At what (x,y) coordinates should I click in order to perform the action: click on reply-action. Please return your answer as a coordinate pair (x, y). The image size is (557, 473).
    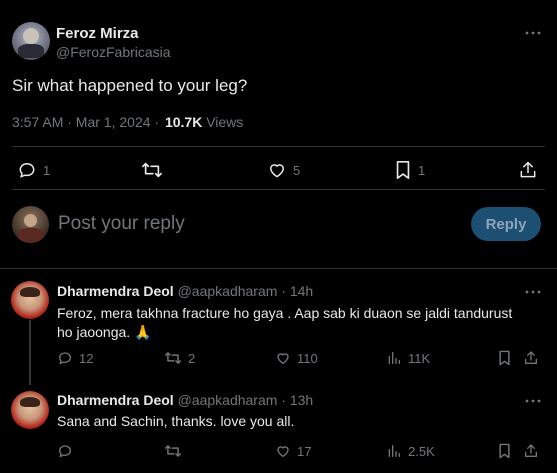
    Looking at the image, I should click on (68, 451).